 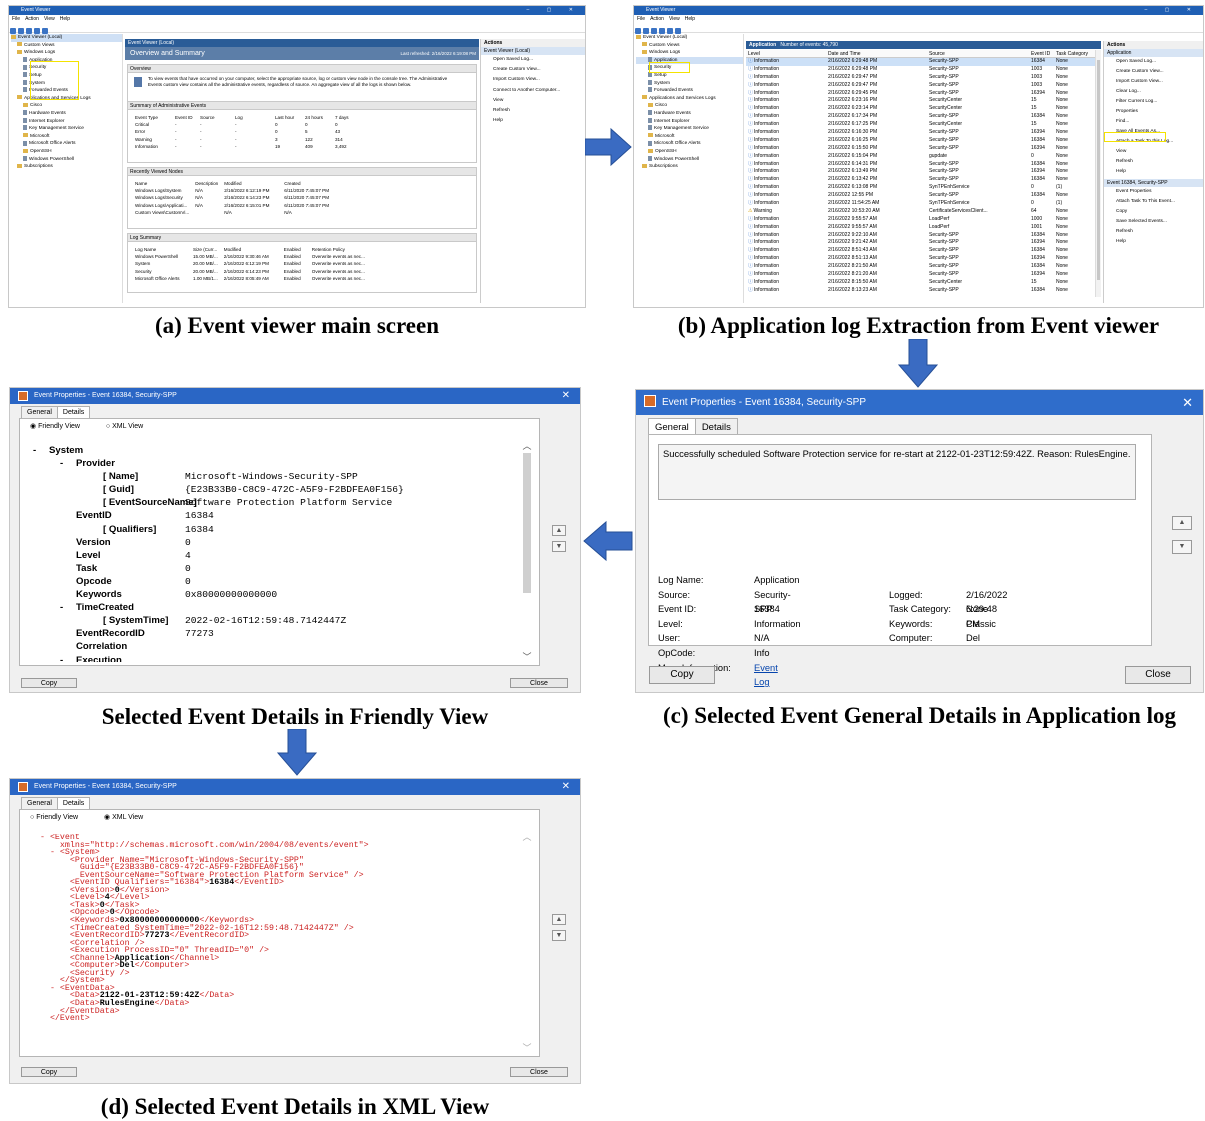 I want to click on tab-details: Details, so click(x=73, y=803).